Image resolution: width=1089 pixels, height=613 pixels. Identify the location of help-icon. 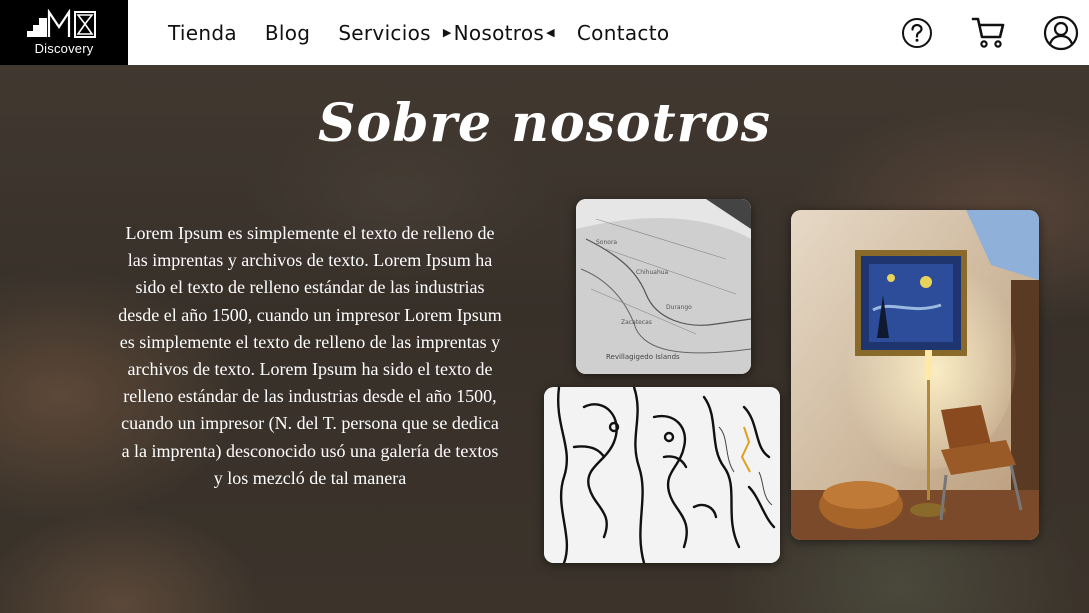
(917, 33).